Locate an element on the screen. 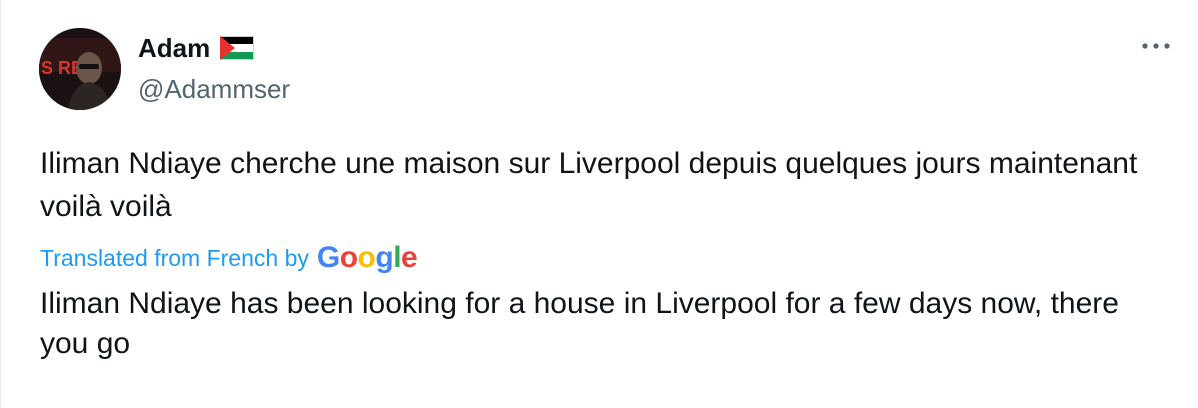 The height and width of the screenshot is (408, 1198). google-letter: G is located at coordinates (328, 257).